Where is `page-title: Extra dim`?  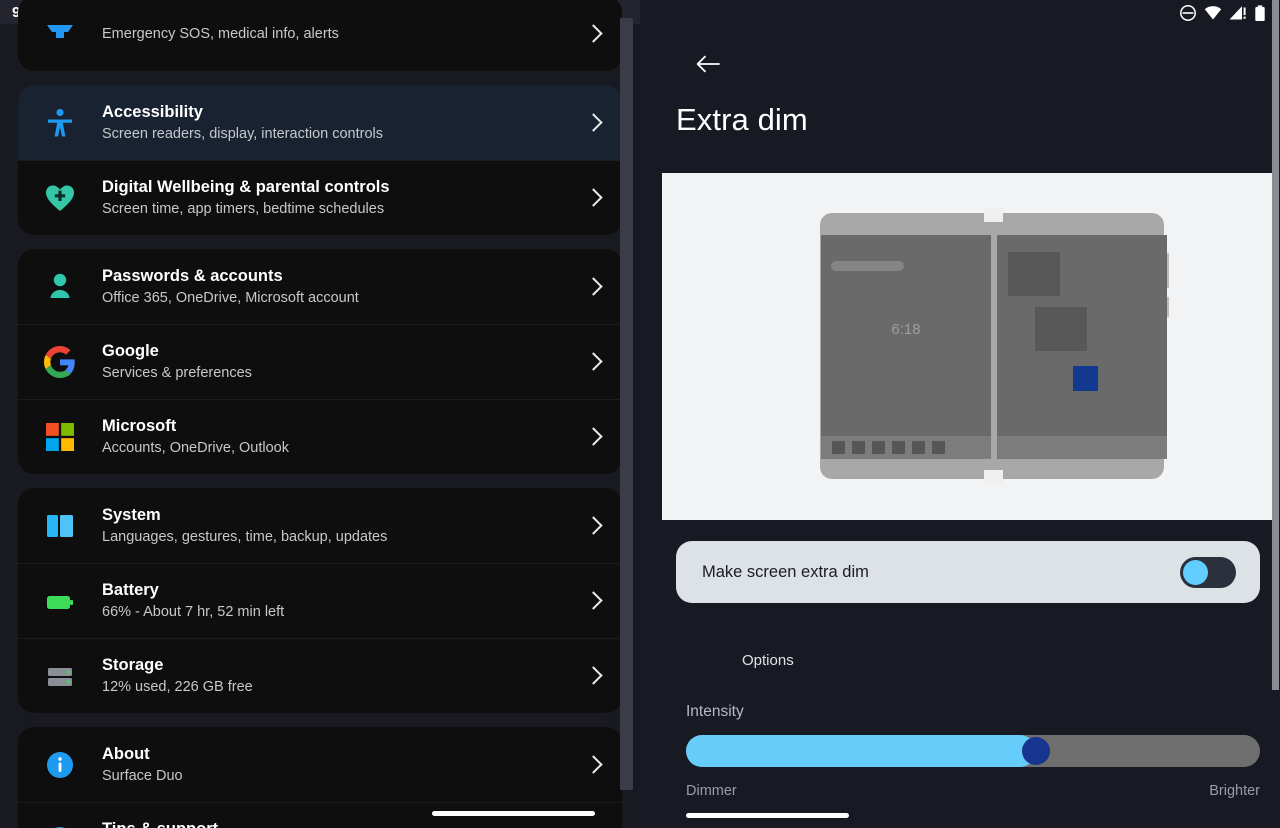
page-title: Extra dim is located at coordinates (742, 119).